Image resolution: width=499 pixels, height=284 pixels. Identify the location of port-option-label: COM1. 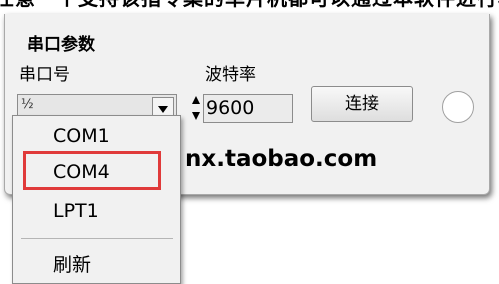
(81, 136).